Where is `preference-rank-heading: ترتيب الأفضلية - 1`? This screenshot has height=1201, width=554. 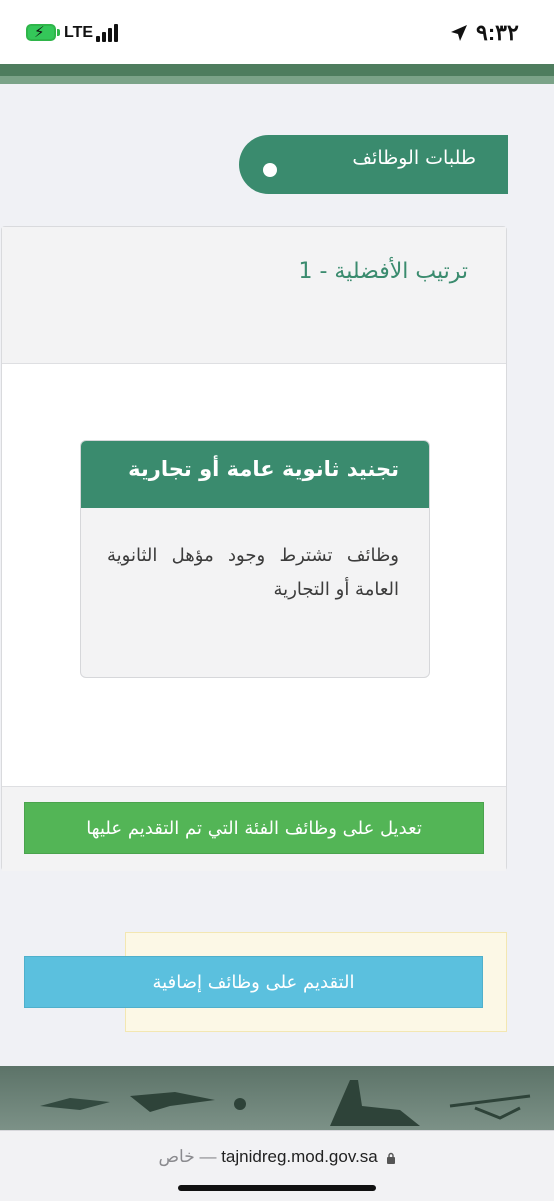 preference-rank-heading: ترتيب الأفضلية - 1 is located at coordinates (383, 271).